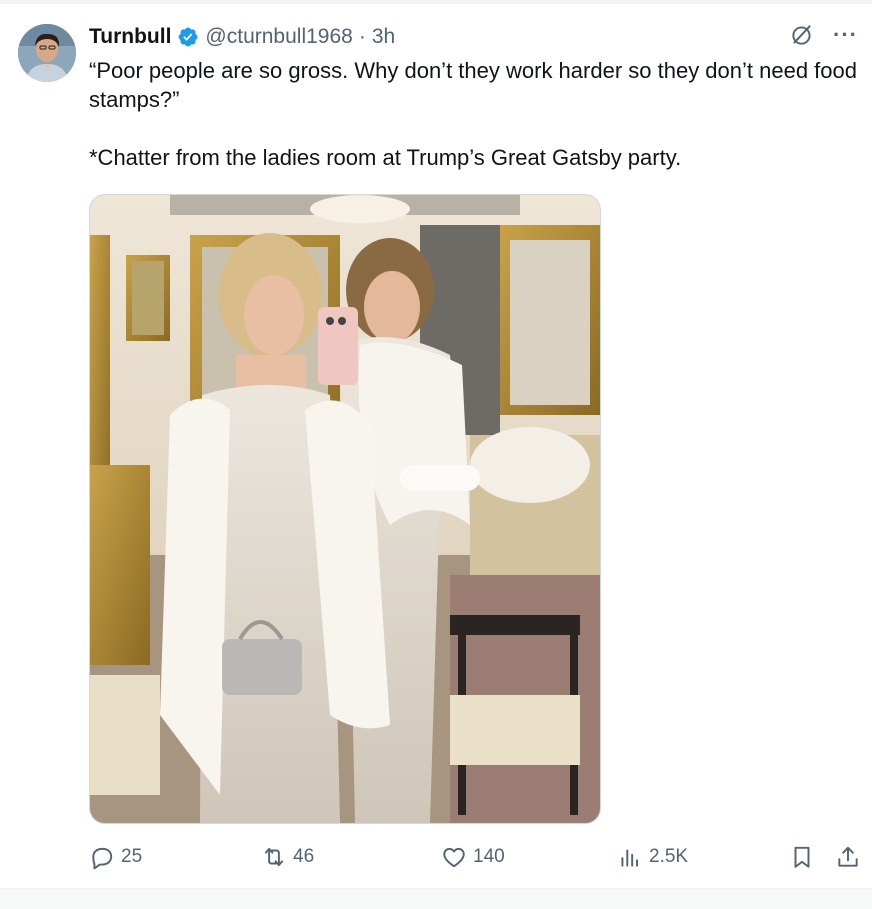 This screenshot has height=909, width=872. What do you see at coordinates (274, 857) in the screenshot?
I see `repost-icon` at bounding box center [274, 857].